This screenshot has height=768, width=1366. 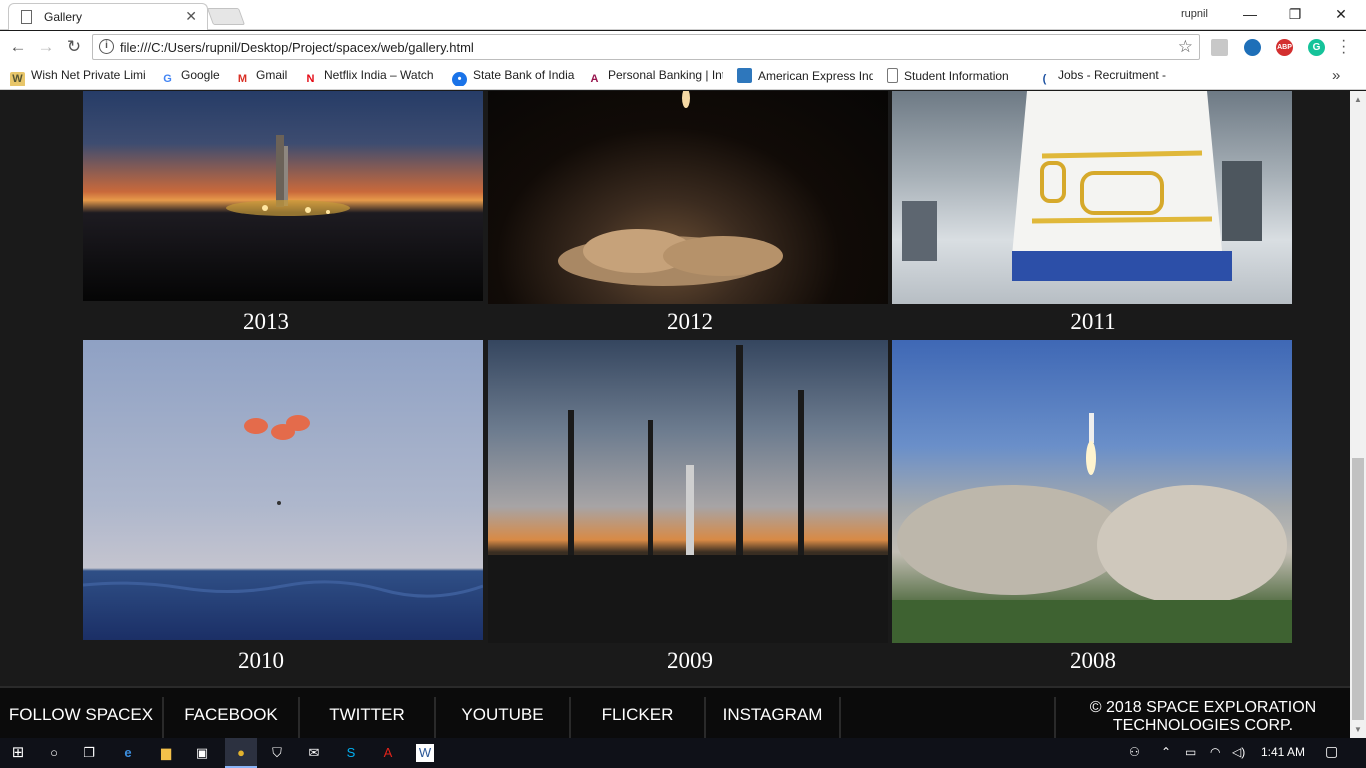 I want to click on bookmarks-overflow-icon: », so click(x=1336, y=75).